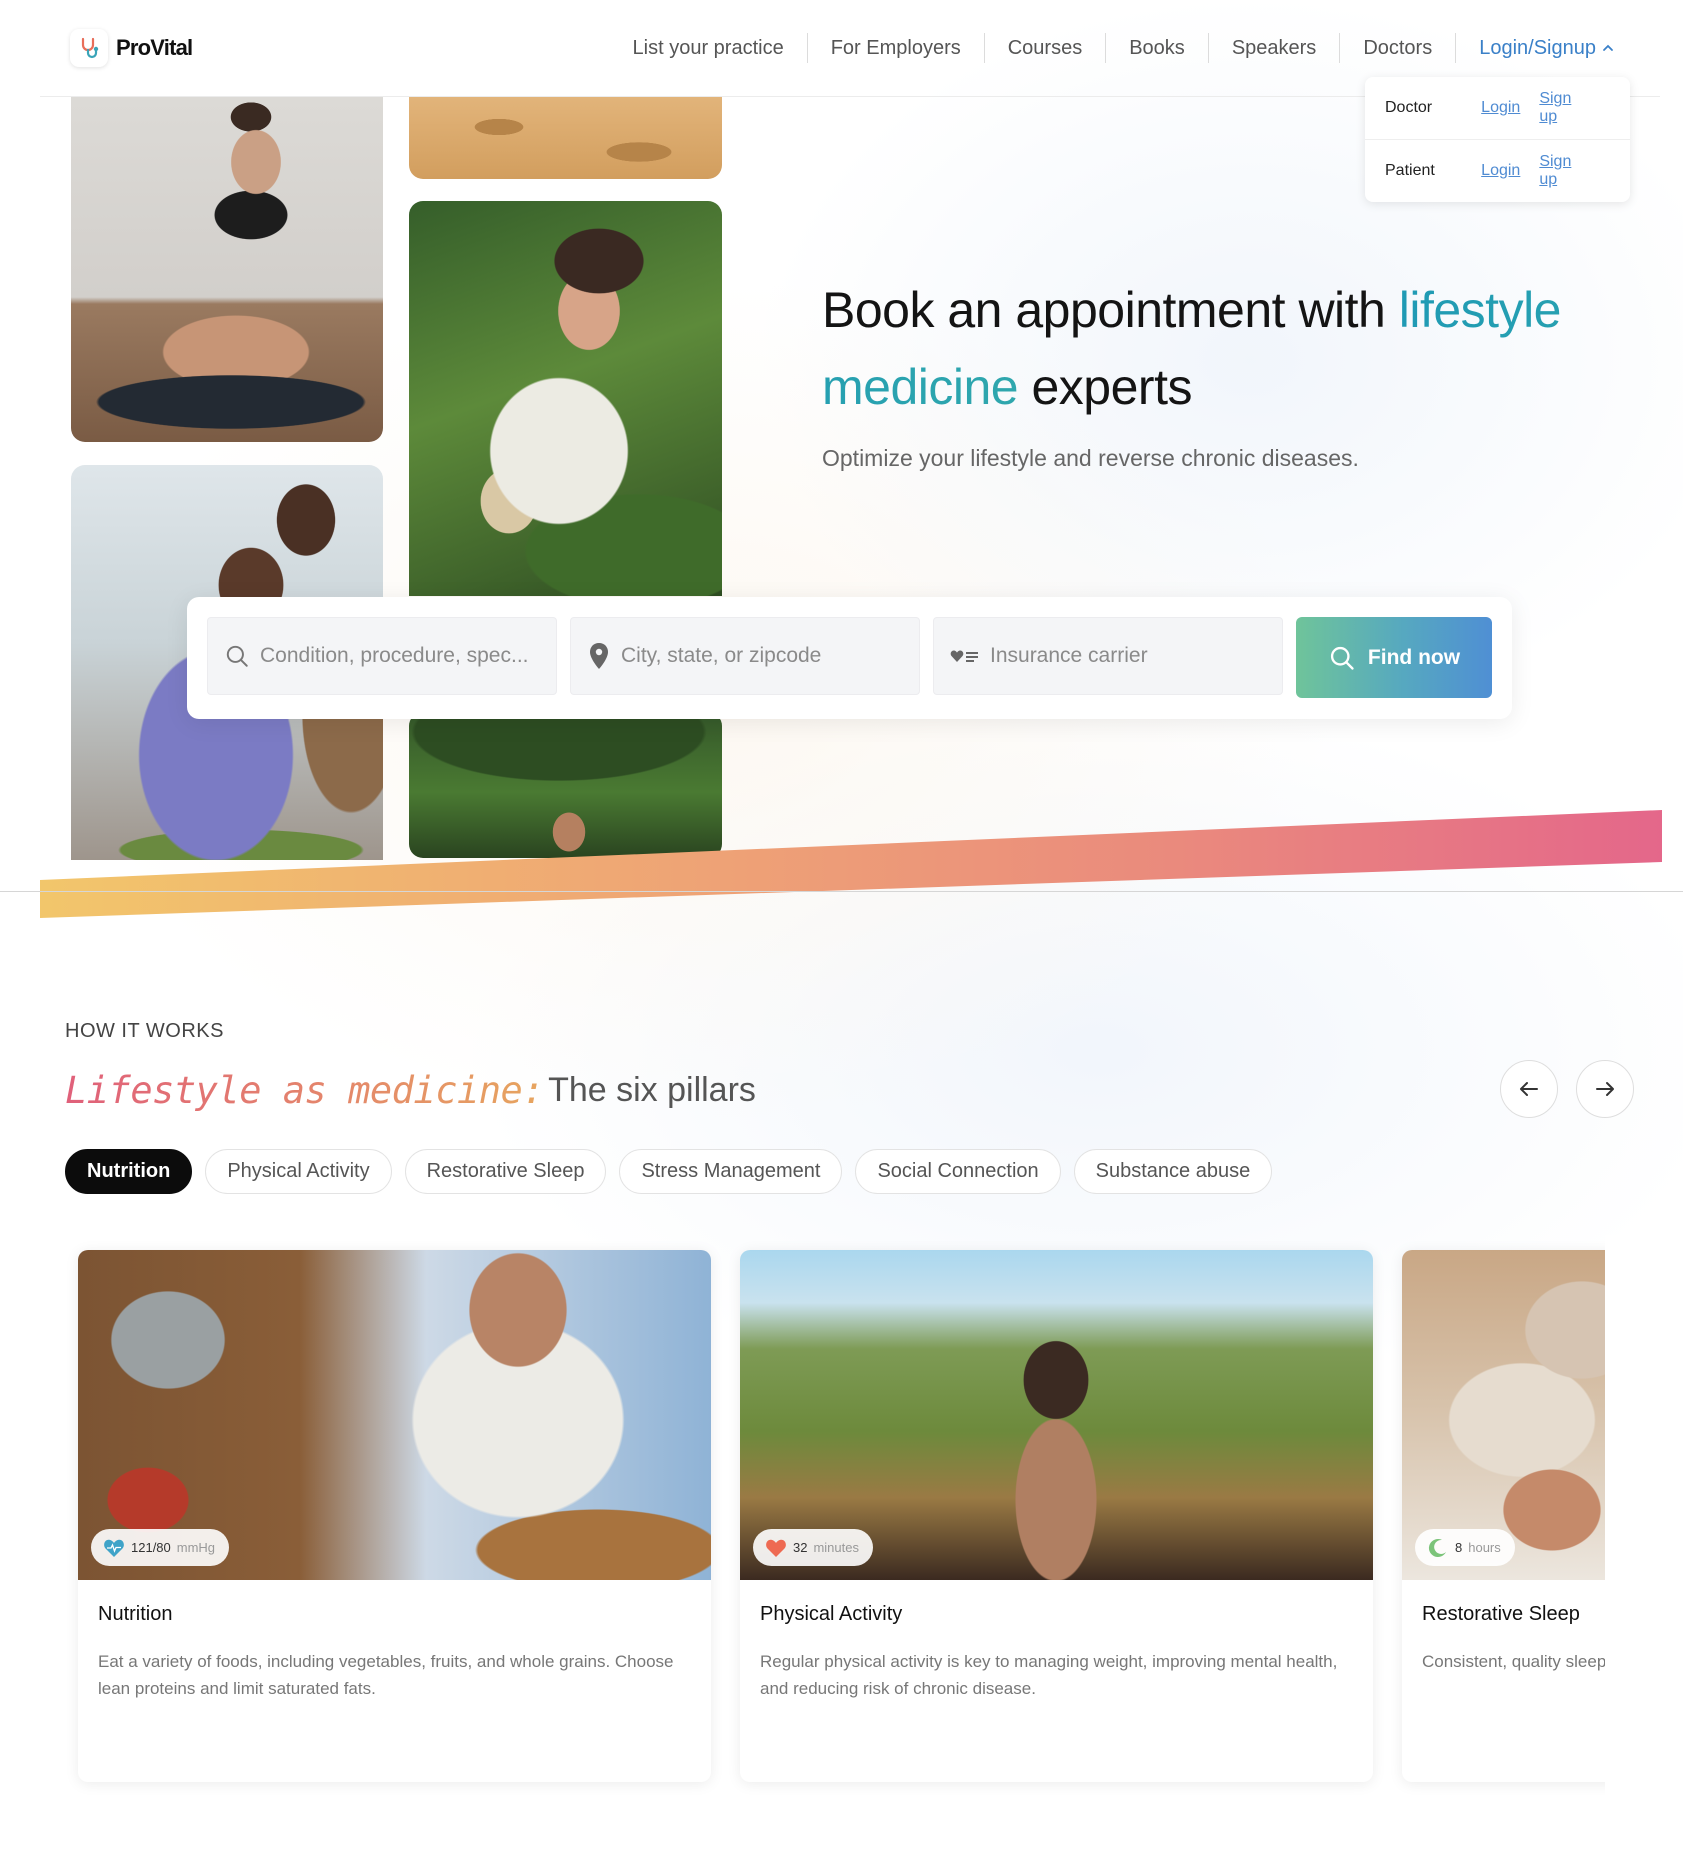 The height and width of the screenshot is (1857, 1683). Describe the element at coordinates (196, 1547) in the screenshot. I see `badge-unit: mmHg` at that location.